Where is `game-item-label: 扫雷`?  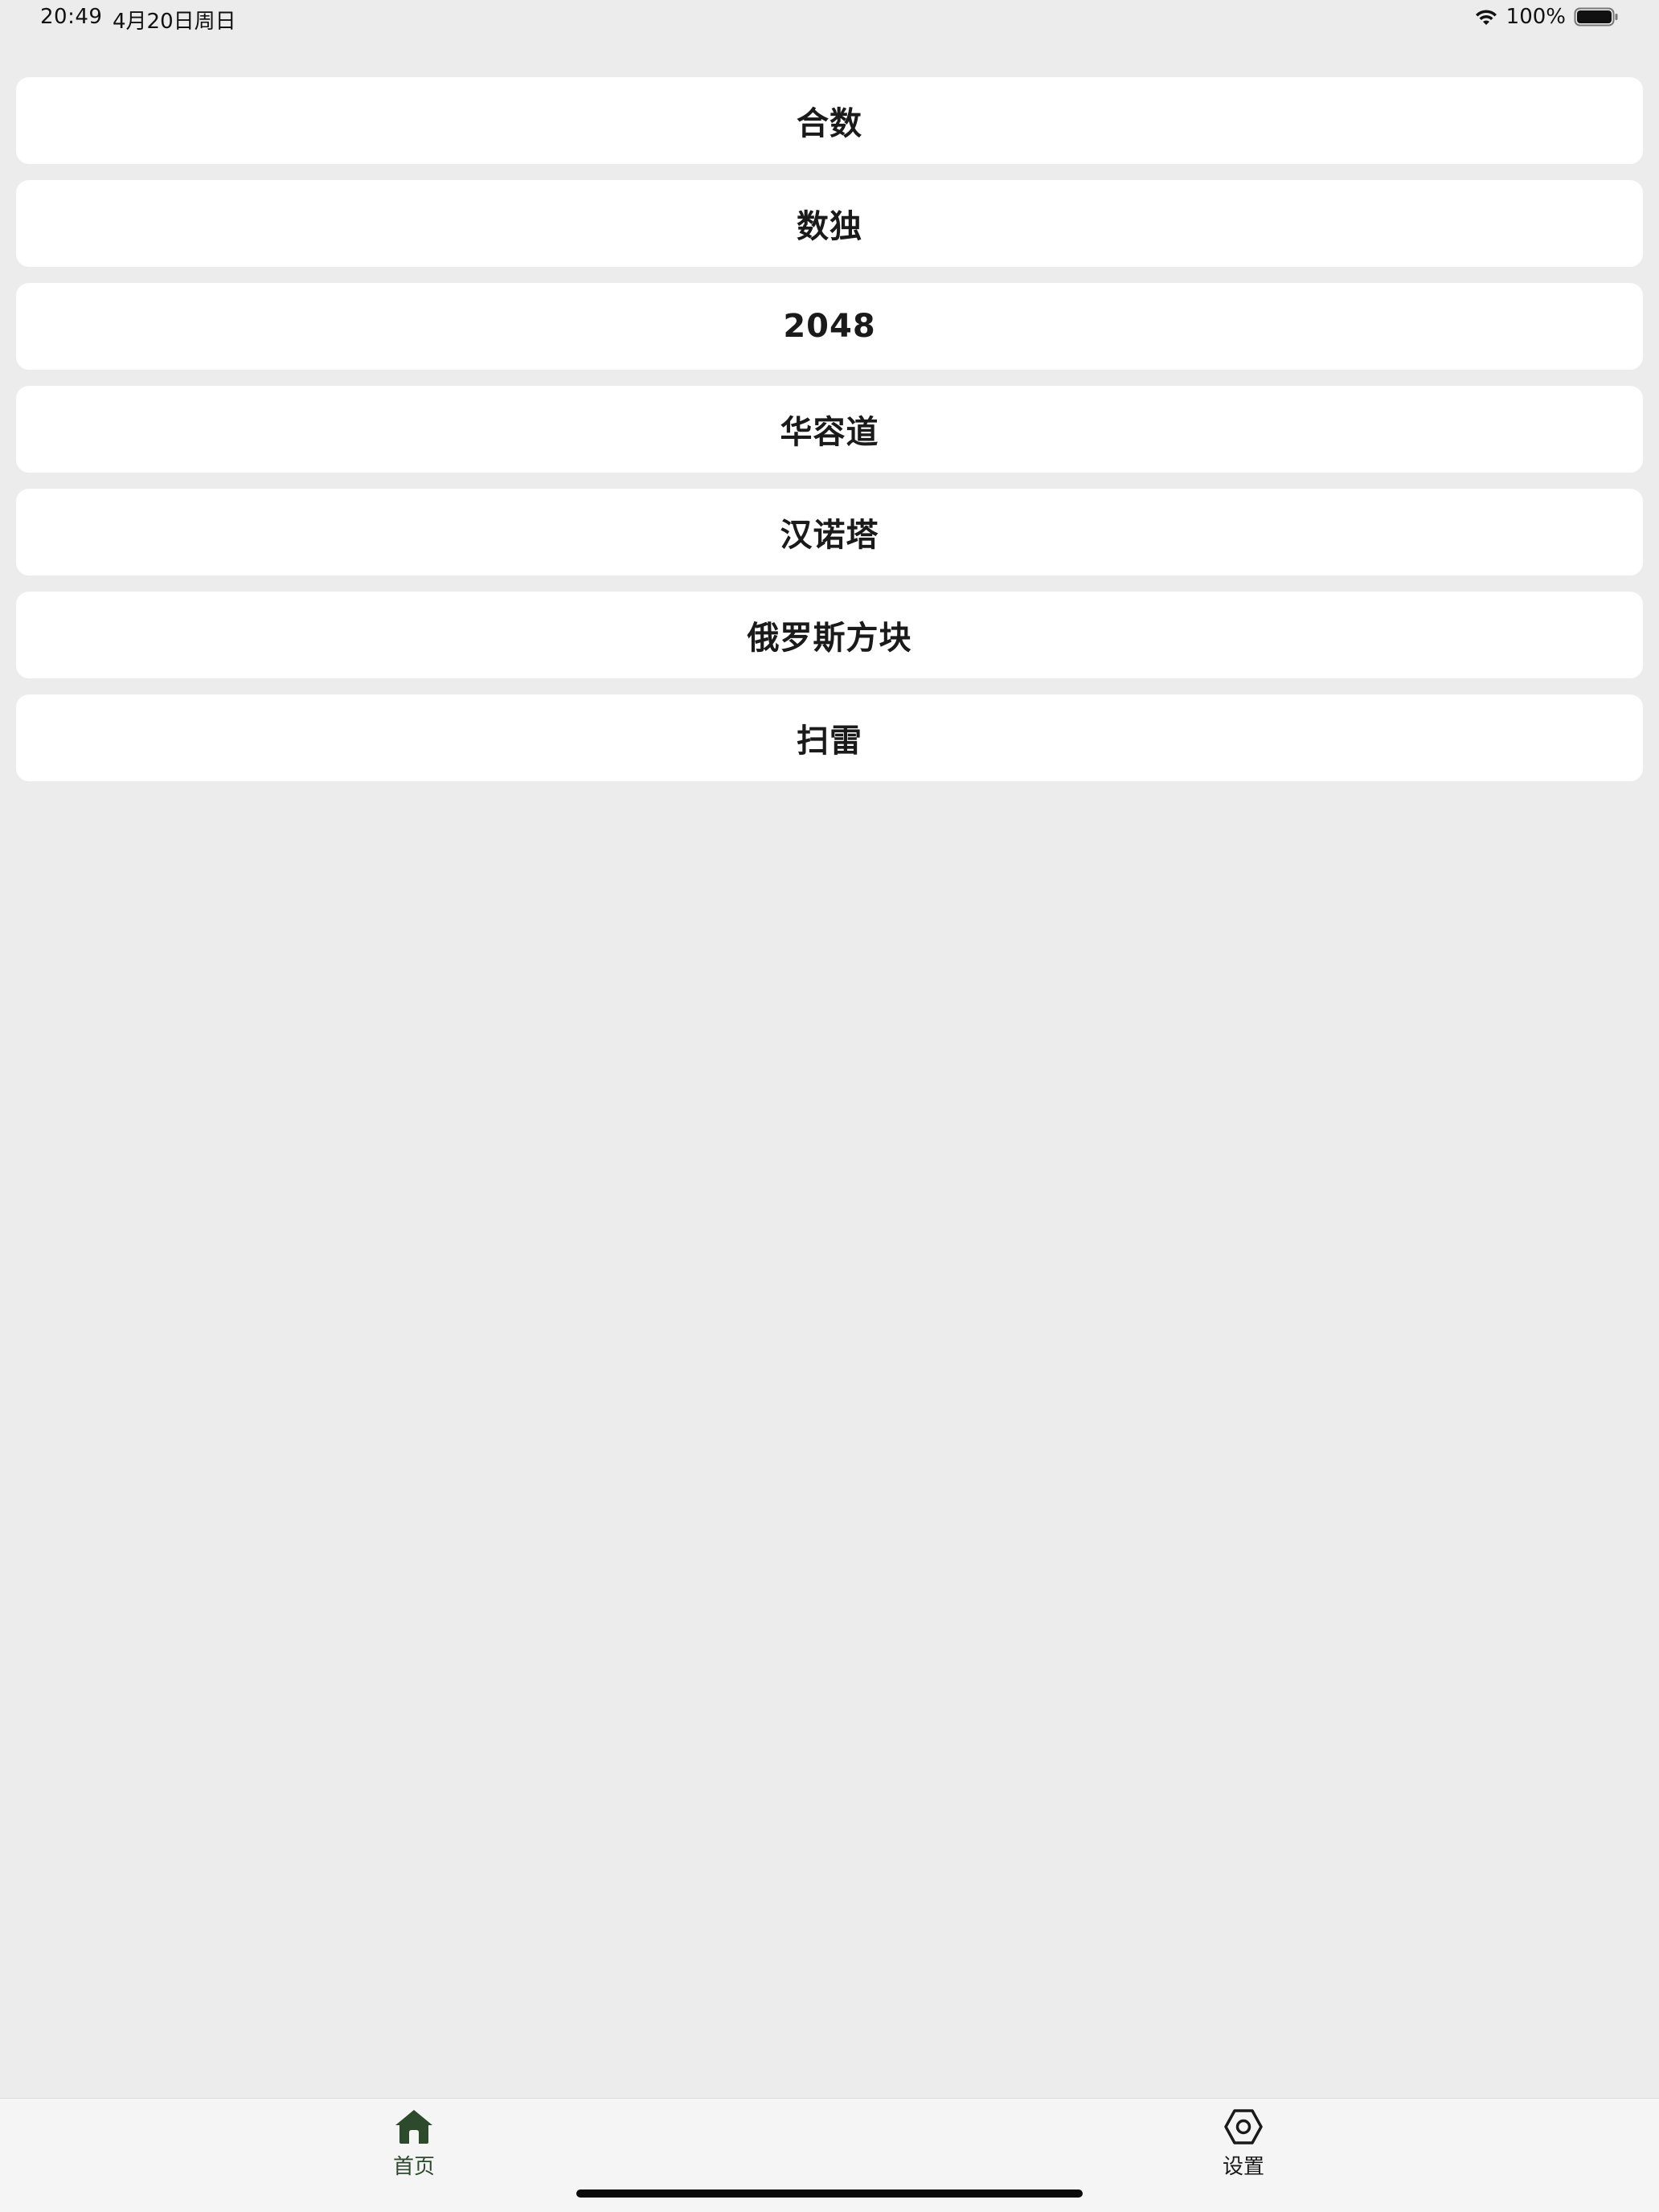
game-item-label: 扫雷 is located at coordinates (829, 741).